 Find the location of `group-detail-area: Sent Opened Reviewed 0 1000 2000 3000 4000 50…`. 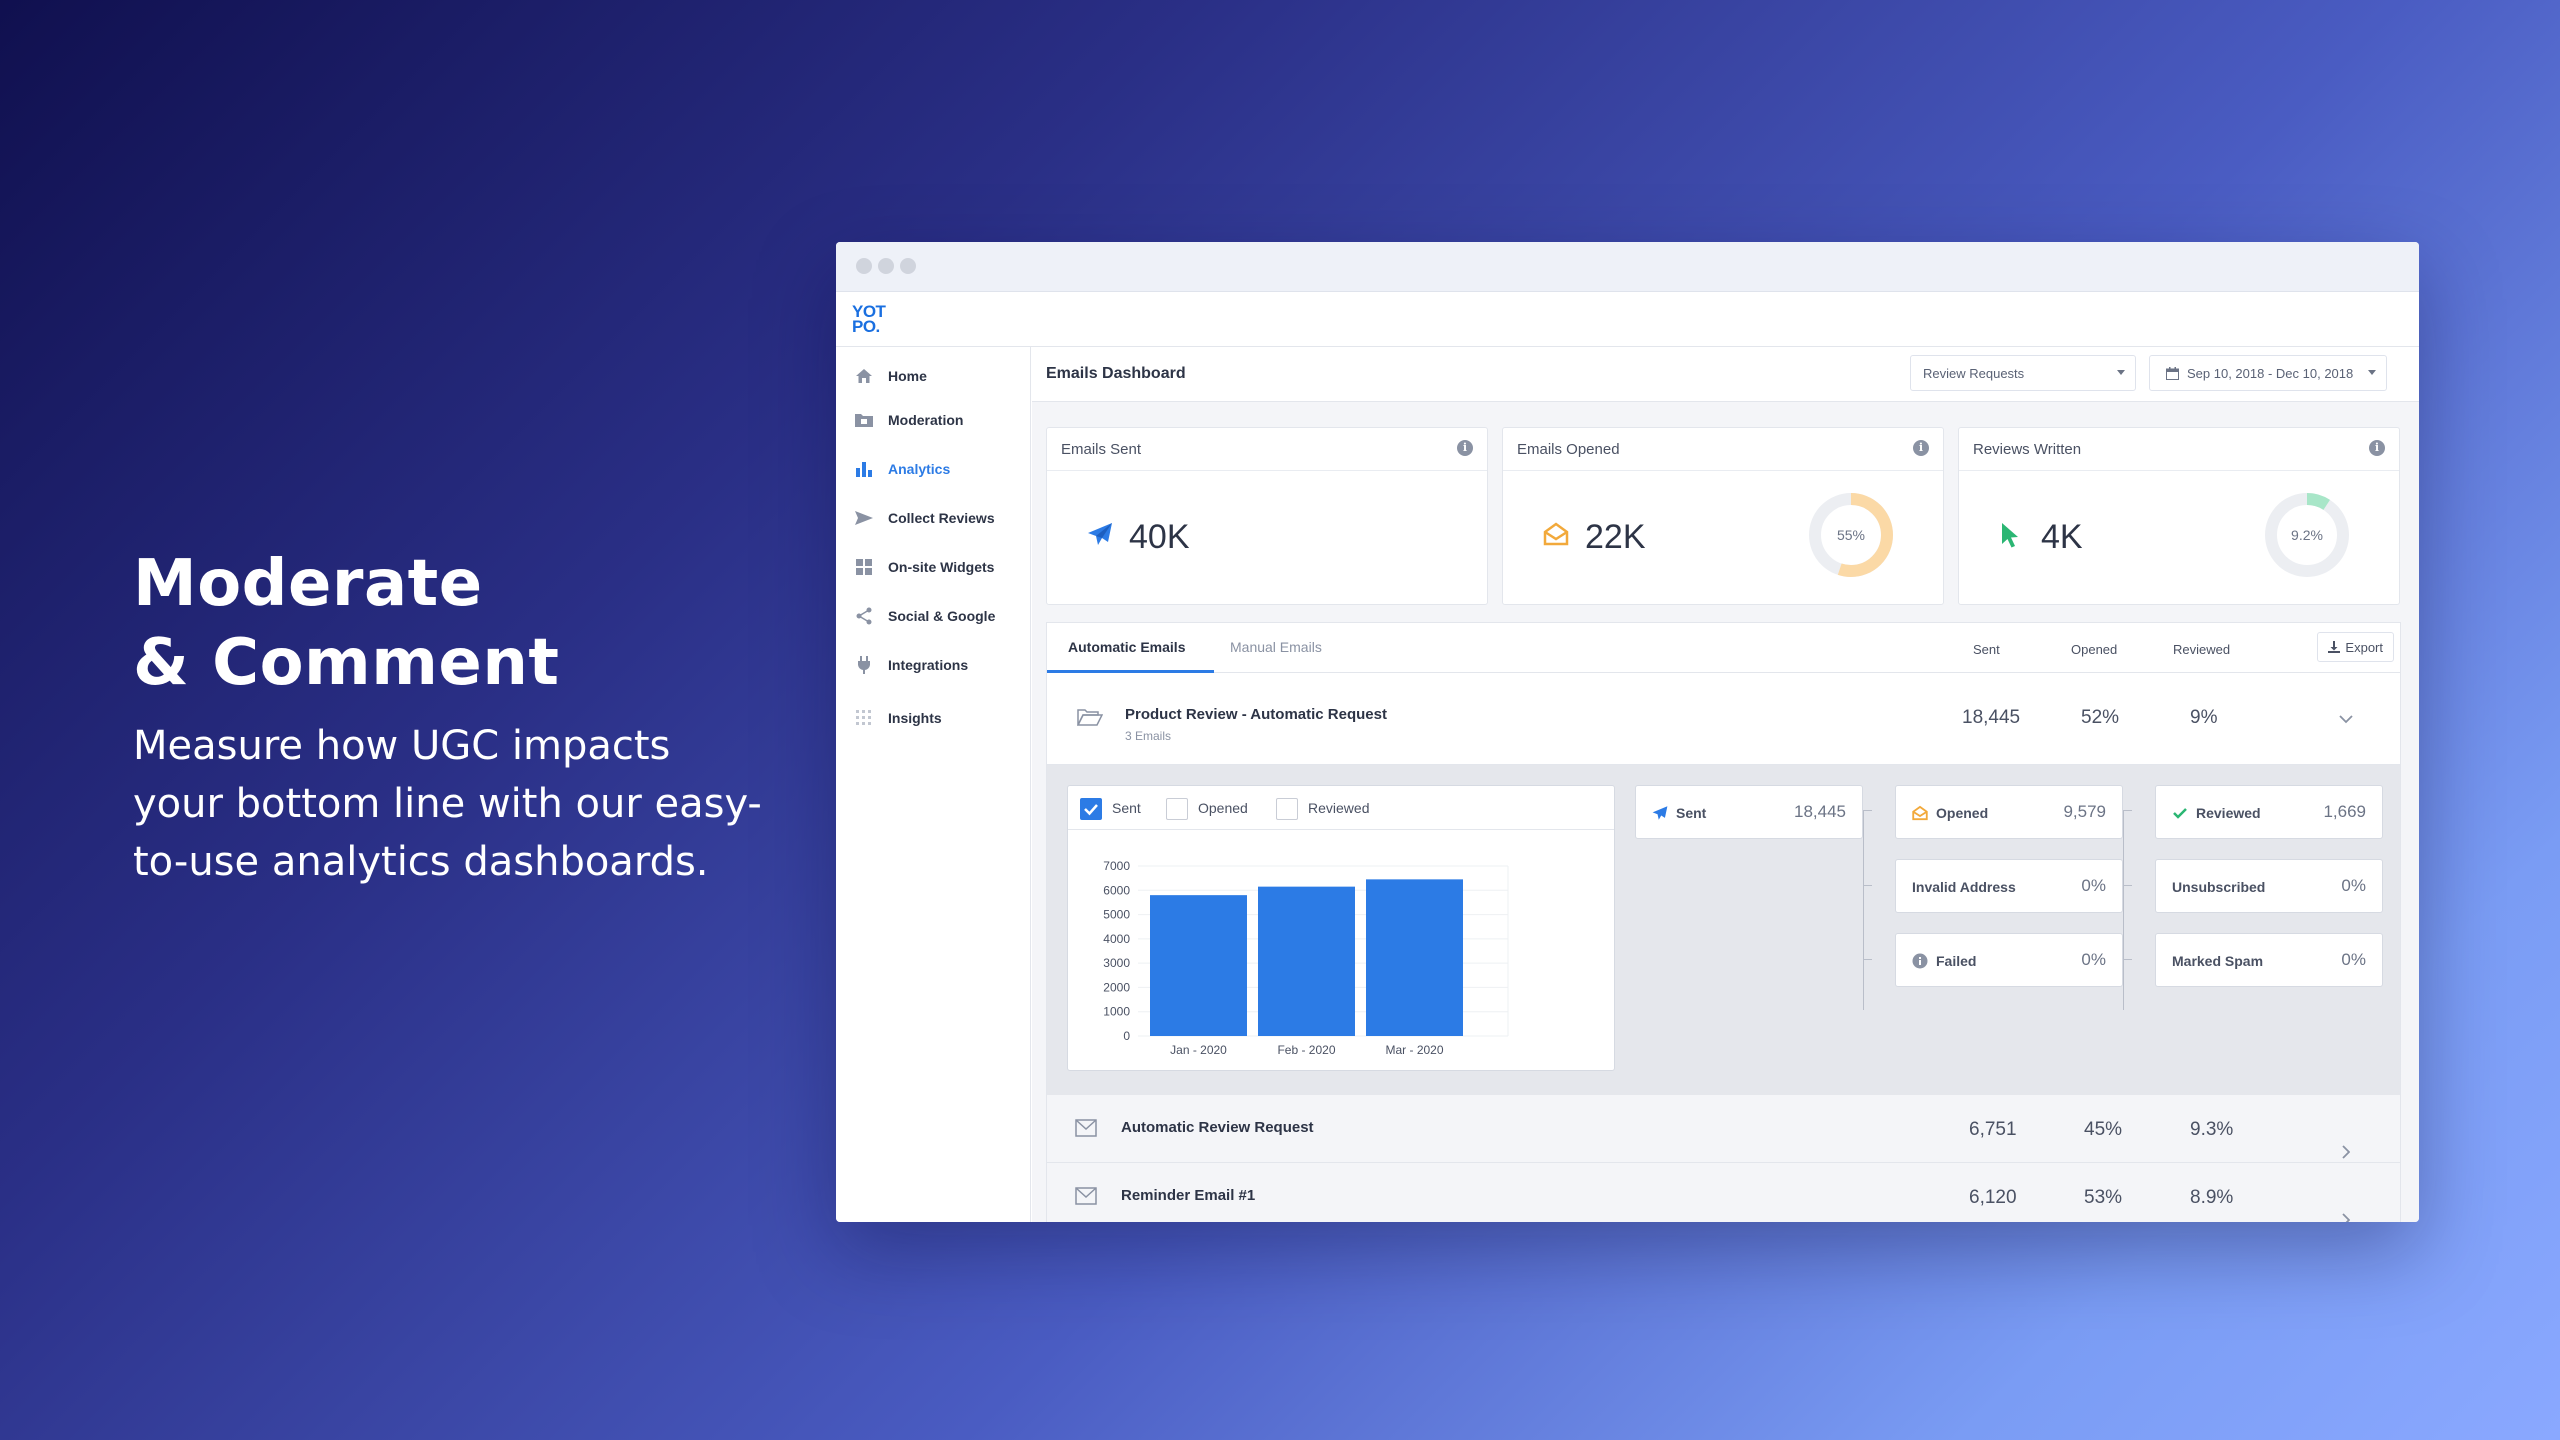

group-detail-area: Sent Opened Reviewed 0 1000 2000 3000 4000 50… is located at coordinates (1723, 930).